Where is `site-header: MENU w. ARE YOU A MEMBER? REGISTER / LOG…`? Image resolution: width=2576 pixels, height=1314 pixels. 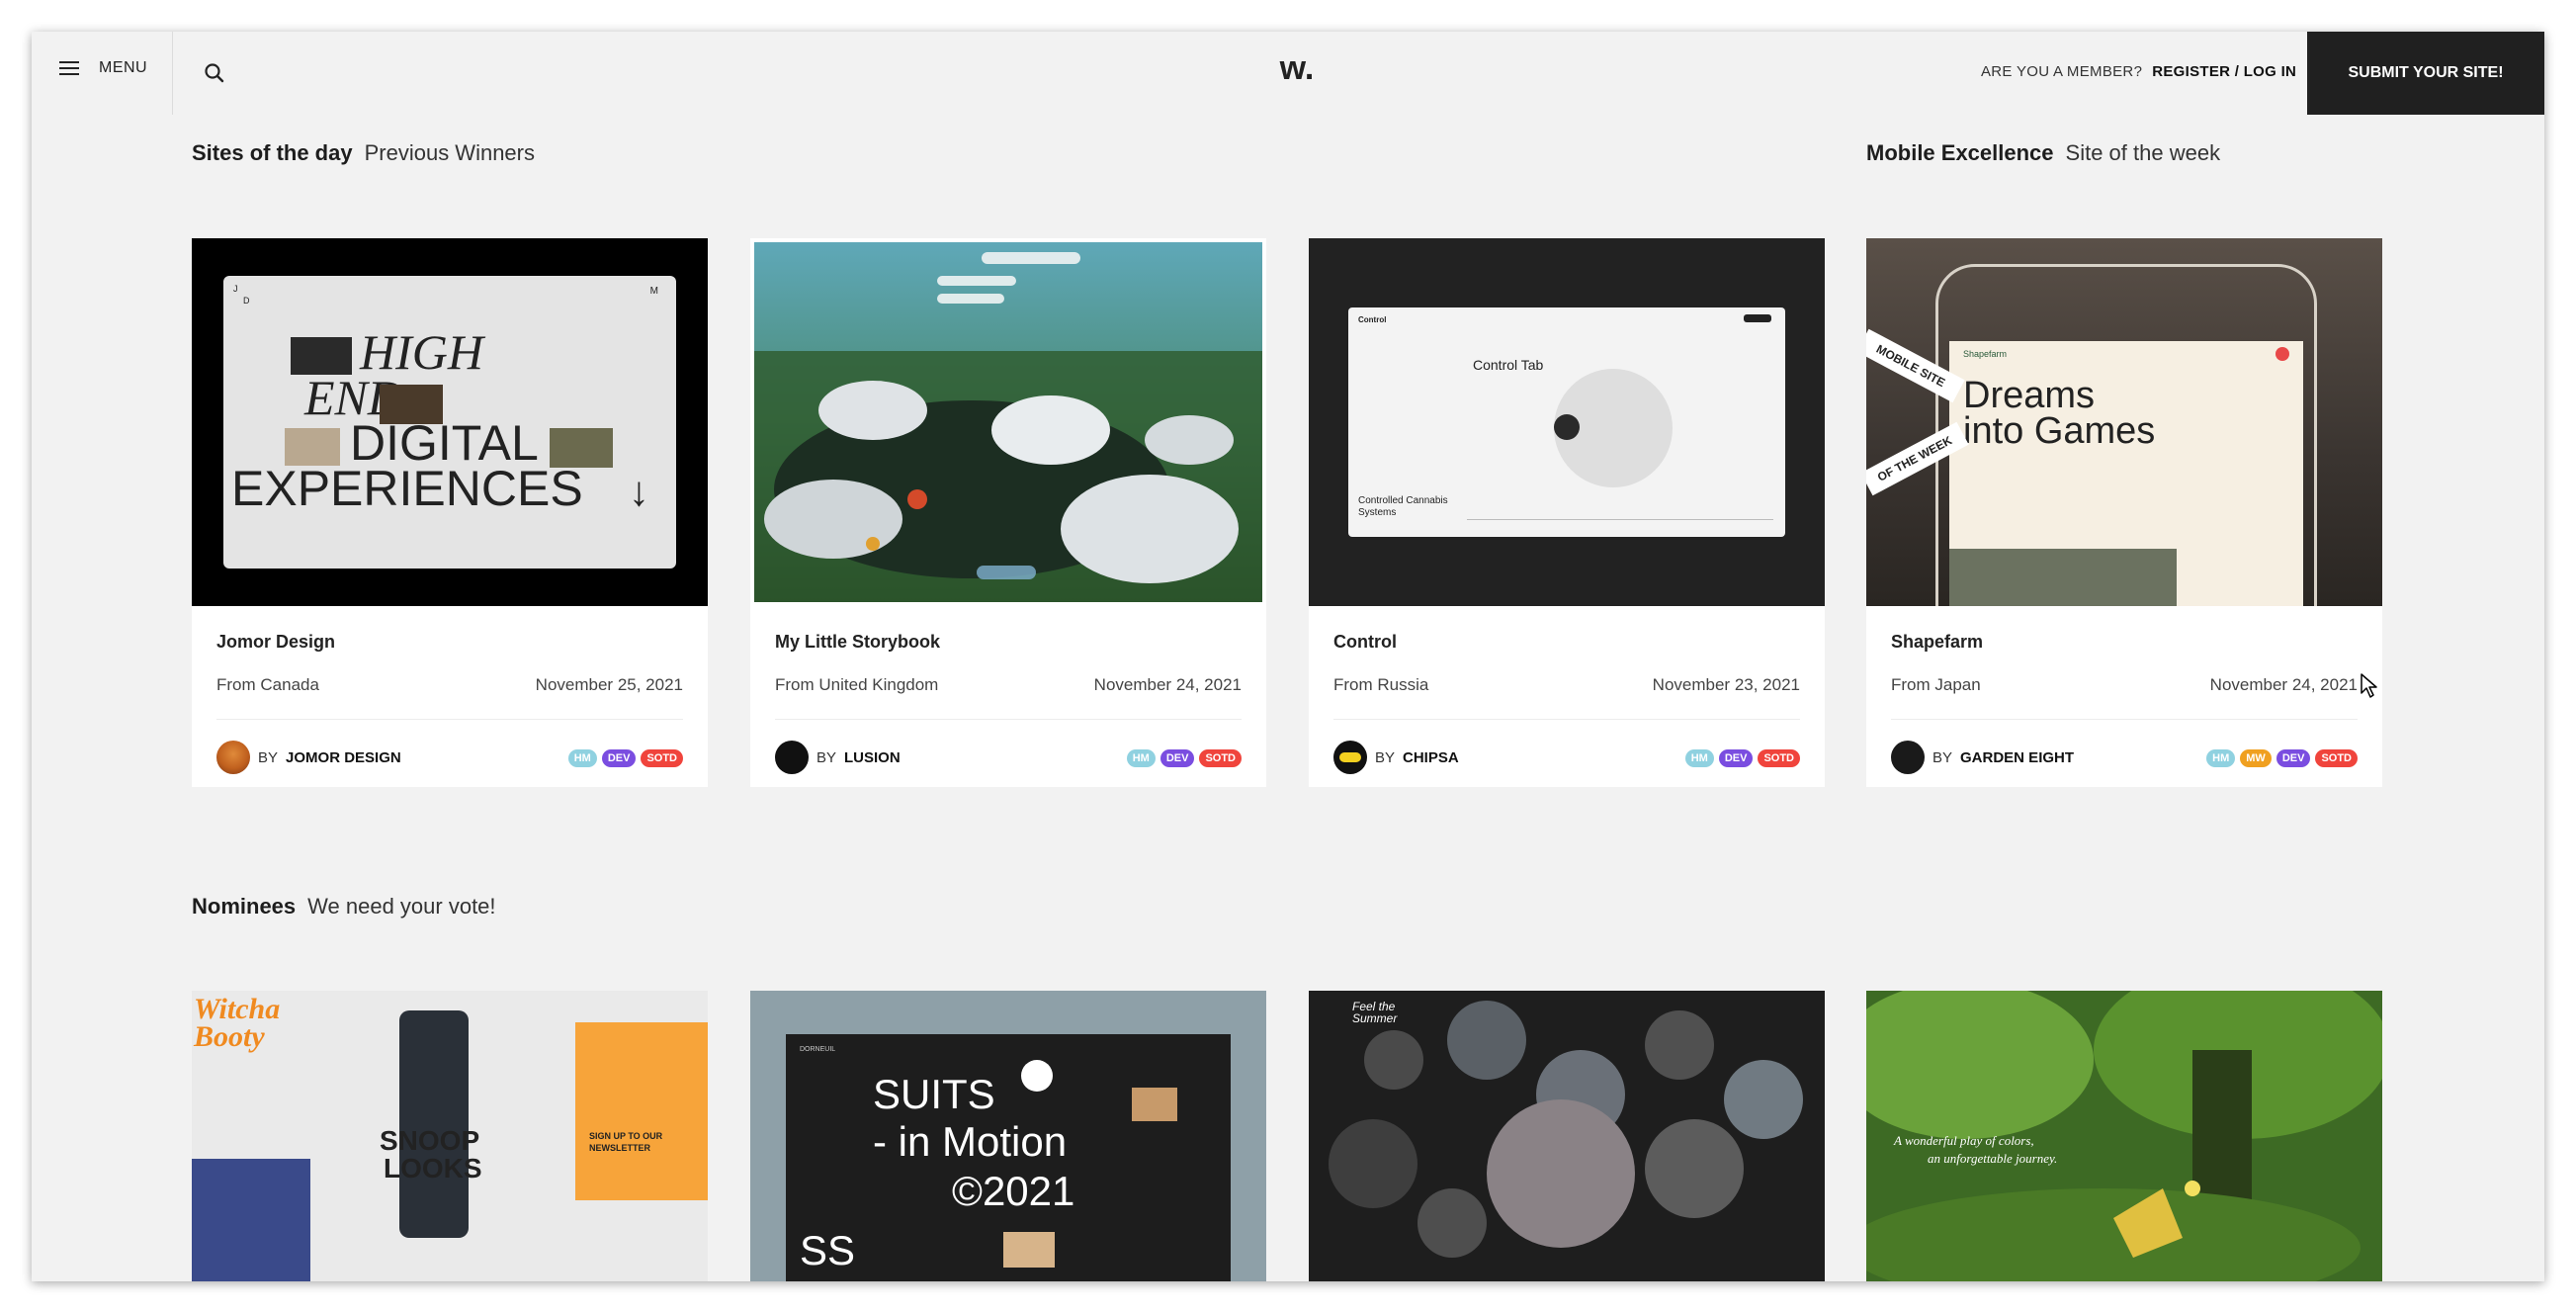
site-header: MENU w. ARE YOU A MEMBER? REGISTER / LOG… is located at coordinates (1288, 73).